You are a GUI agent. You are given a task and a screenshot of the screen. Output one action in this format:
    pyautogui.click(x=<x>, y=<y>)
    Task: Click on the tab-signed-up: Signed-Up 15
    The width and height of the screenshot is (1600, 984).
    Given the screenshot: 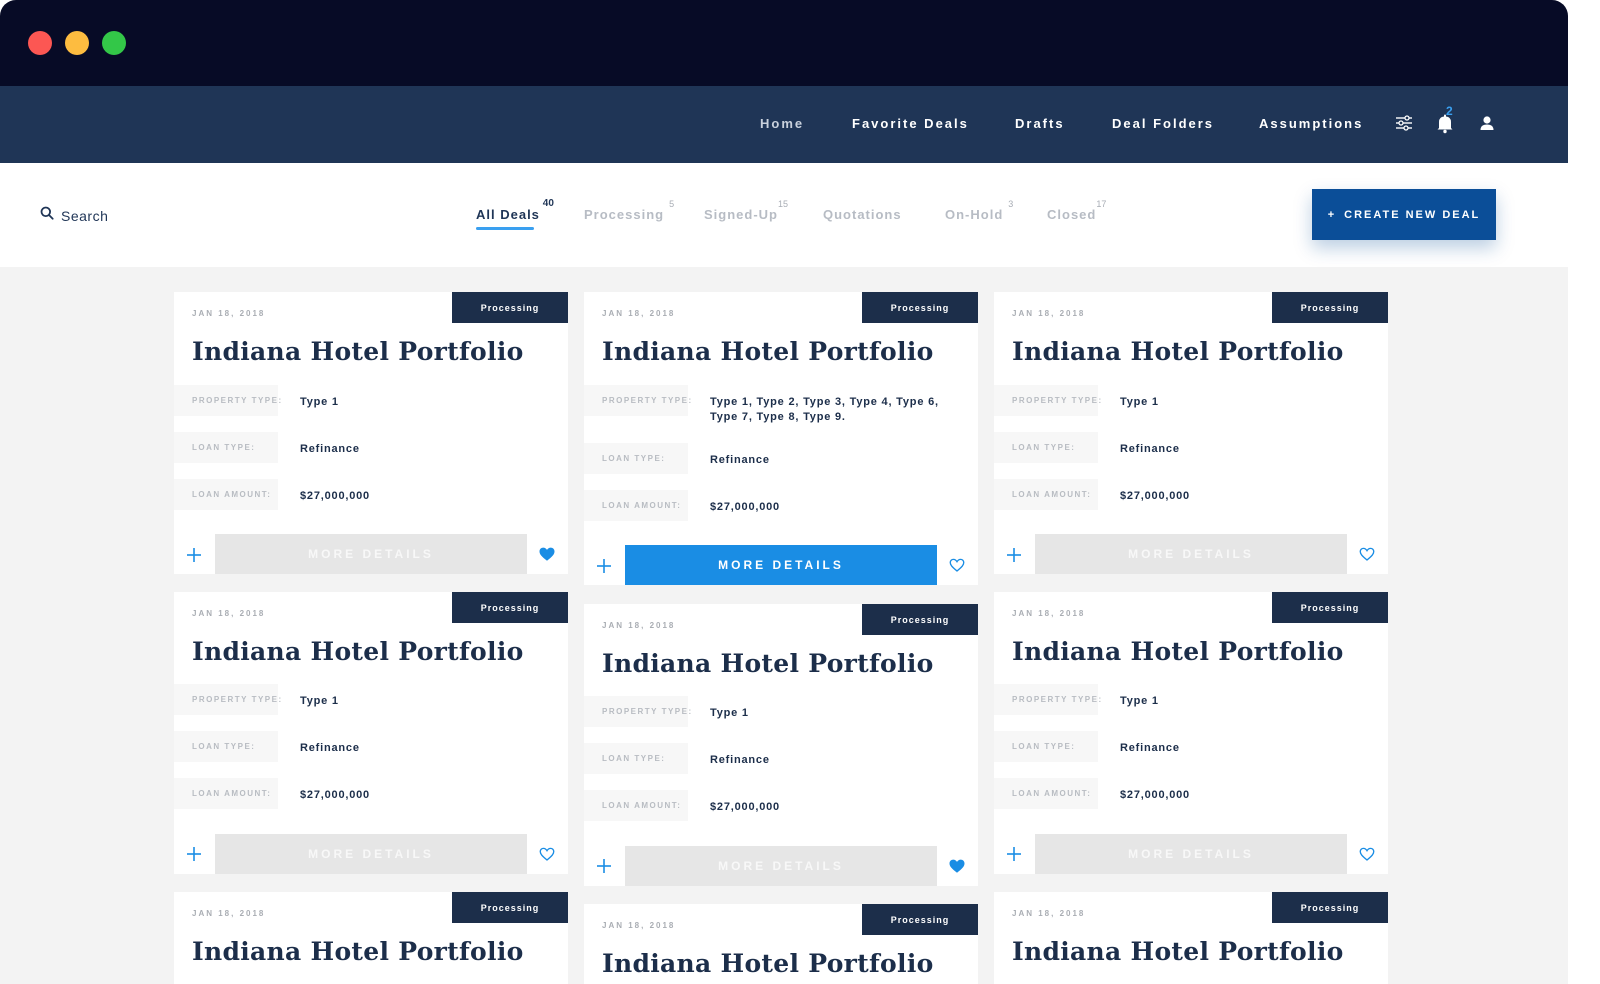 What is the action you would take?
    pyautogui.click(x=746, y=210)
    